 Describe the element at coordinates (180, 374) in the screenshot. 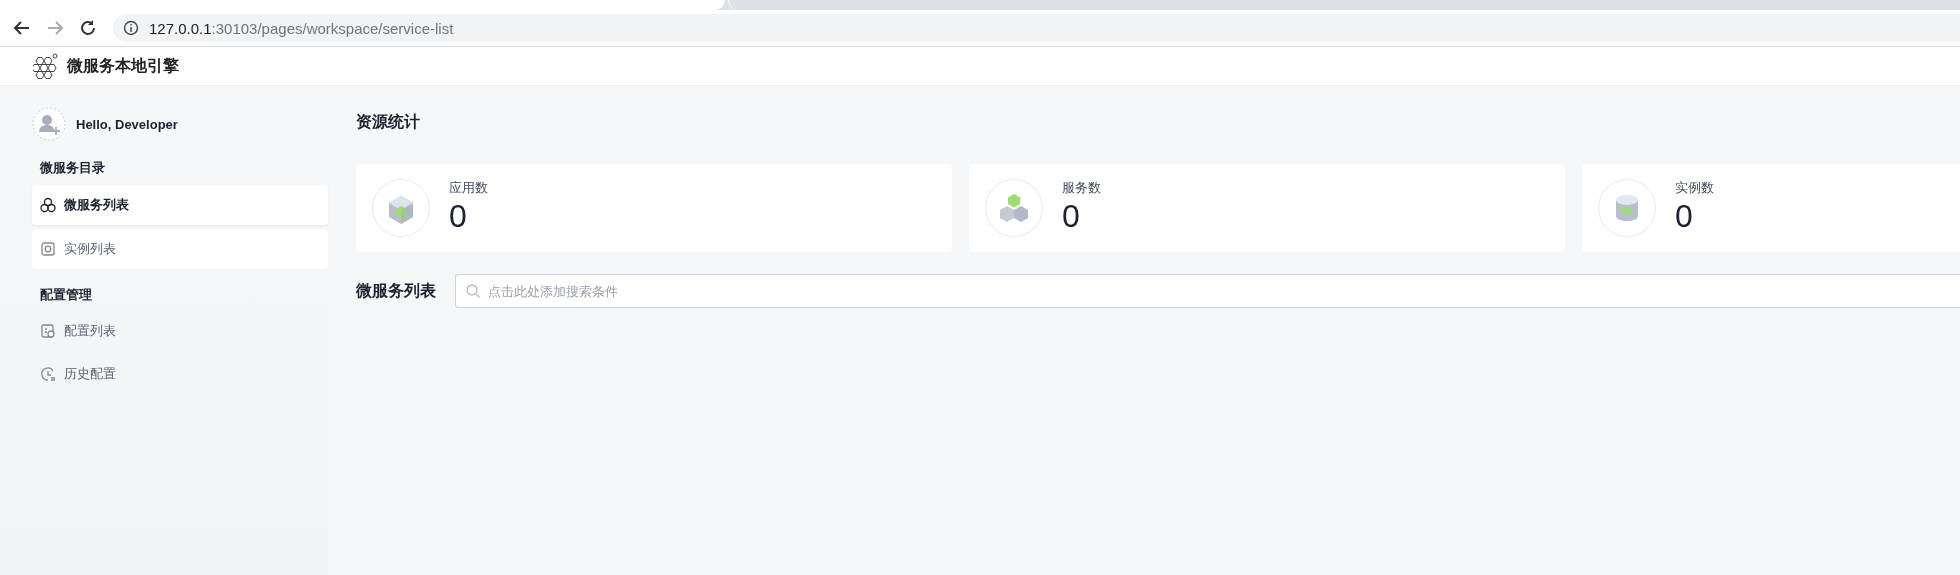

I see `sidebar-item: 历史配置` at that location.